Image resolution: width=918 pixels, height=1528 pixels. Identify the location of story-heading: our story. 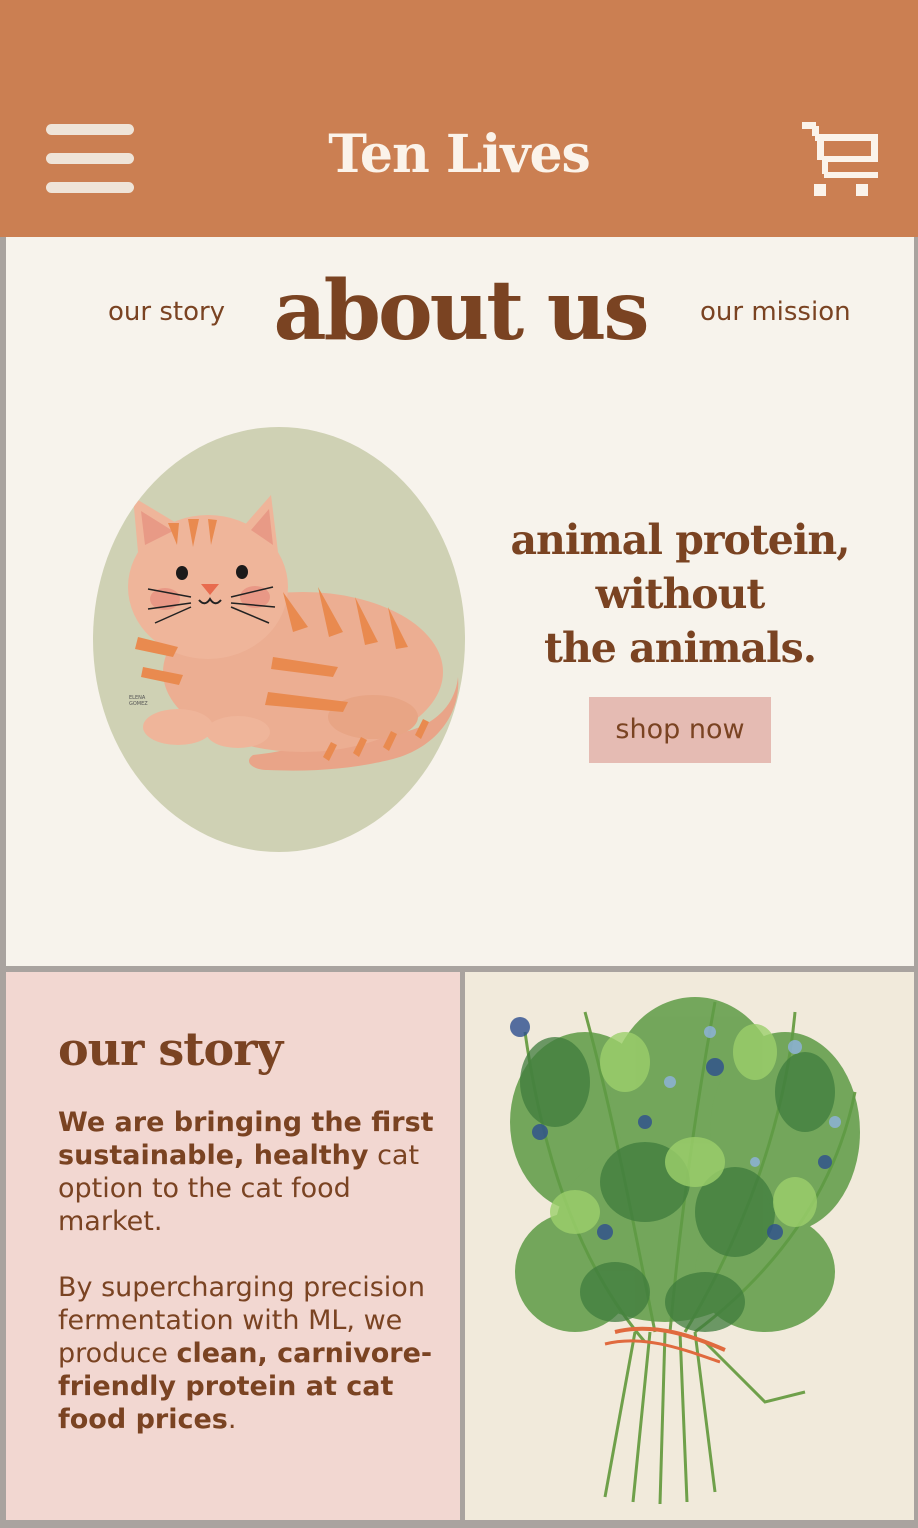
(170, 1049).